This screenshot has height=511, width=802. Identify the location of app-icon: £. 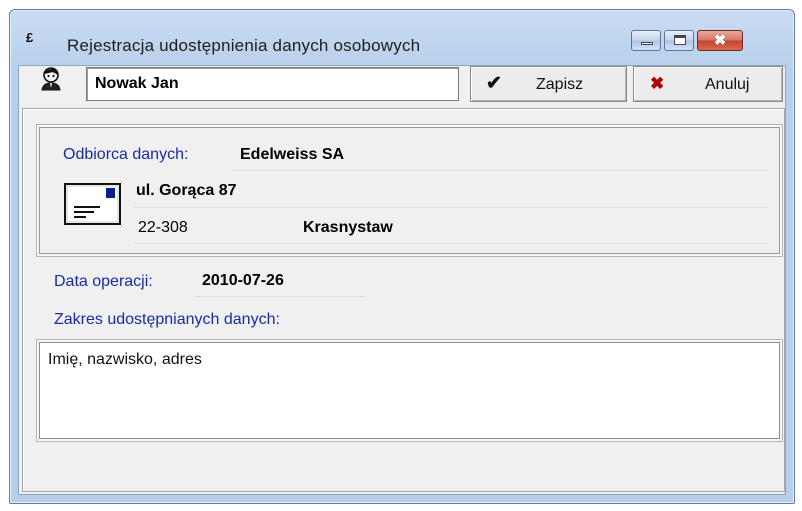
(30, 37).